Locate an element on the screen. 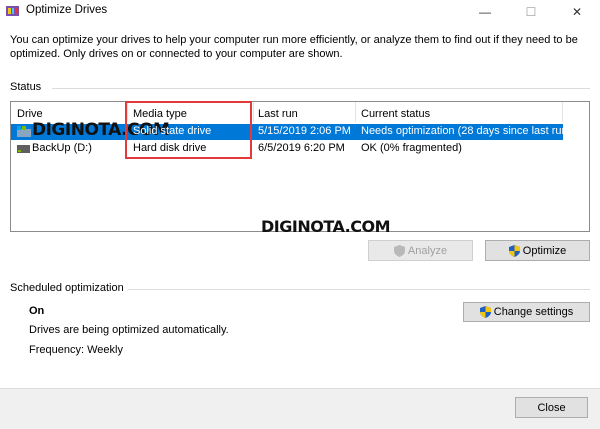  column-header-drive: Drive is located at coordinates (30, 114).